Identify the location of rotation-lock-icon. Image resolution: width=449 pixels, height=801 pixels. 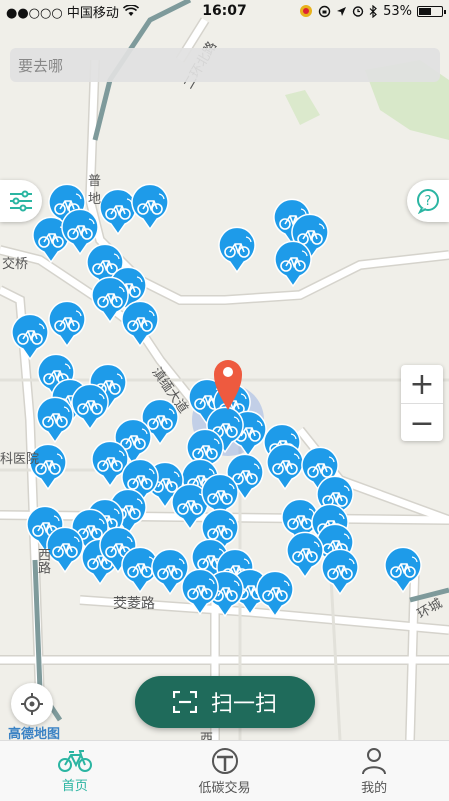
(324, 11).